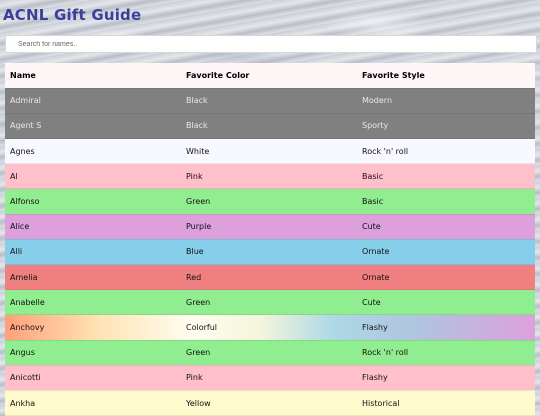 Image resolution: width=540 pixels, height=416 pixels. What do you see at coordinates (93, 403) in the screenshot?
I see `cell-name: Ankha` at bounding box center [93, 403].